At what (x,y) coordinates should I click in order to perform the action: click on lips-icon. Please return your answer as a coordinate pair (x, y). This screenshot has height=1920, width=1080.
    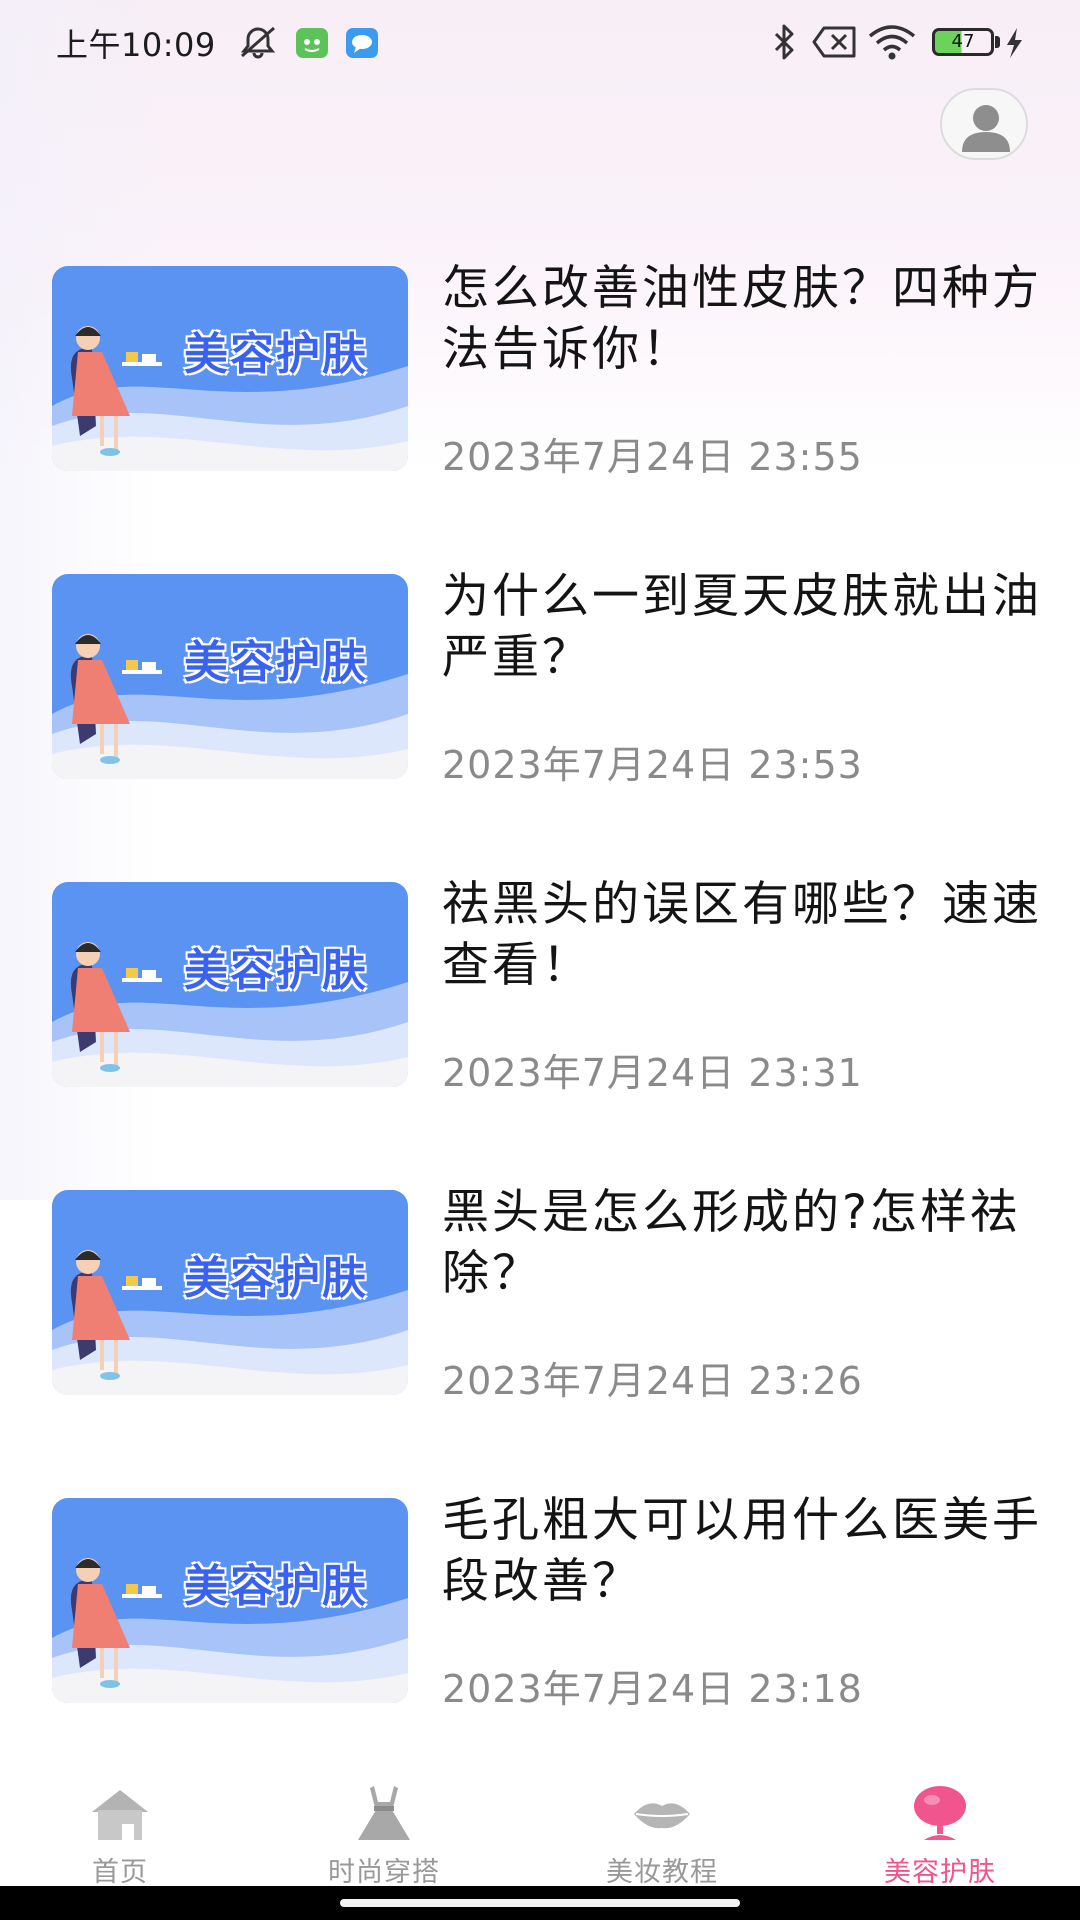
    Looking at the image, I should click on (662, 1816).